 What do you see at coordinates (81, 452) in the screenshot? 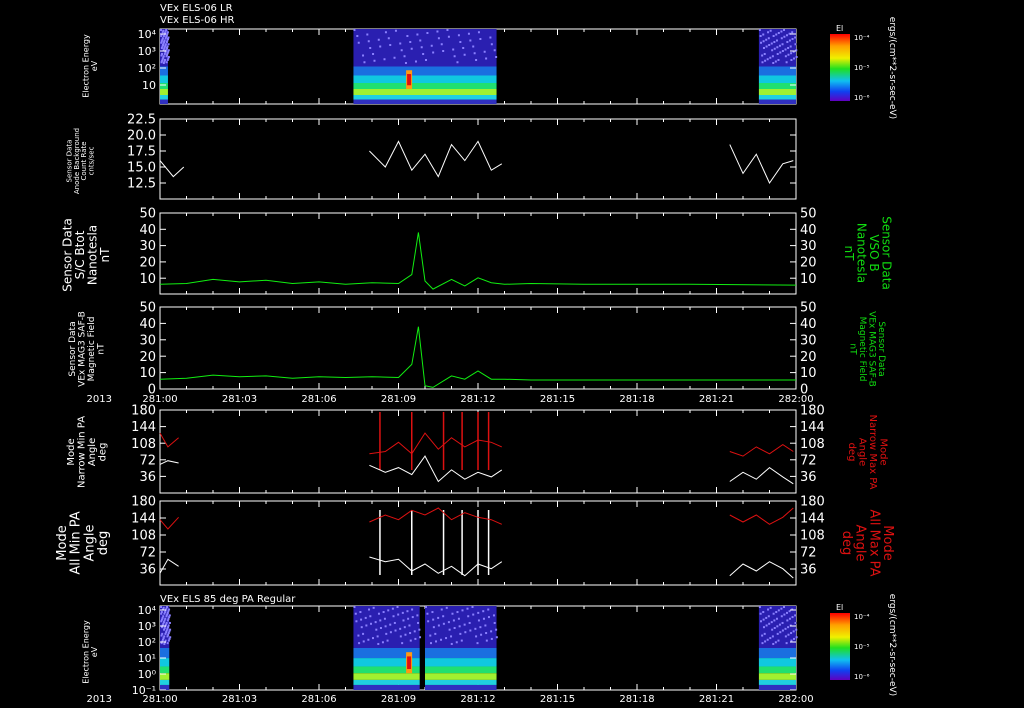
I see `ylabel-p5-line: Narrow Min PA` at bounding box center [81, 452].